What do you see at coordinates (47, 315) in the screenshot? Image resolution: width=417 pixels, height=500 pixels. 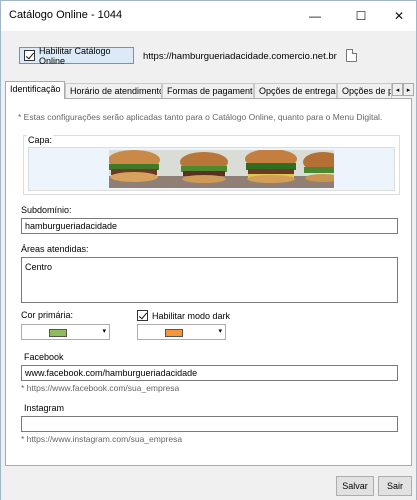 I see `primary-color-label: Cor primária:` at bounding box center [47, 315].